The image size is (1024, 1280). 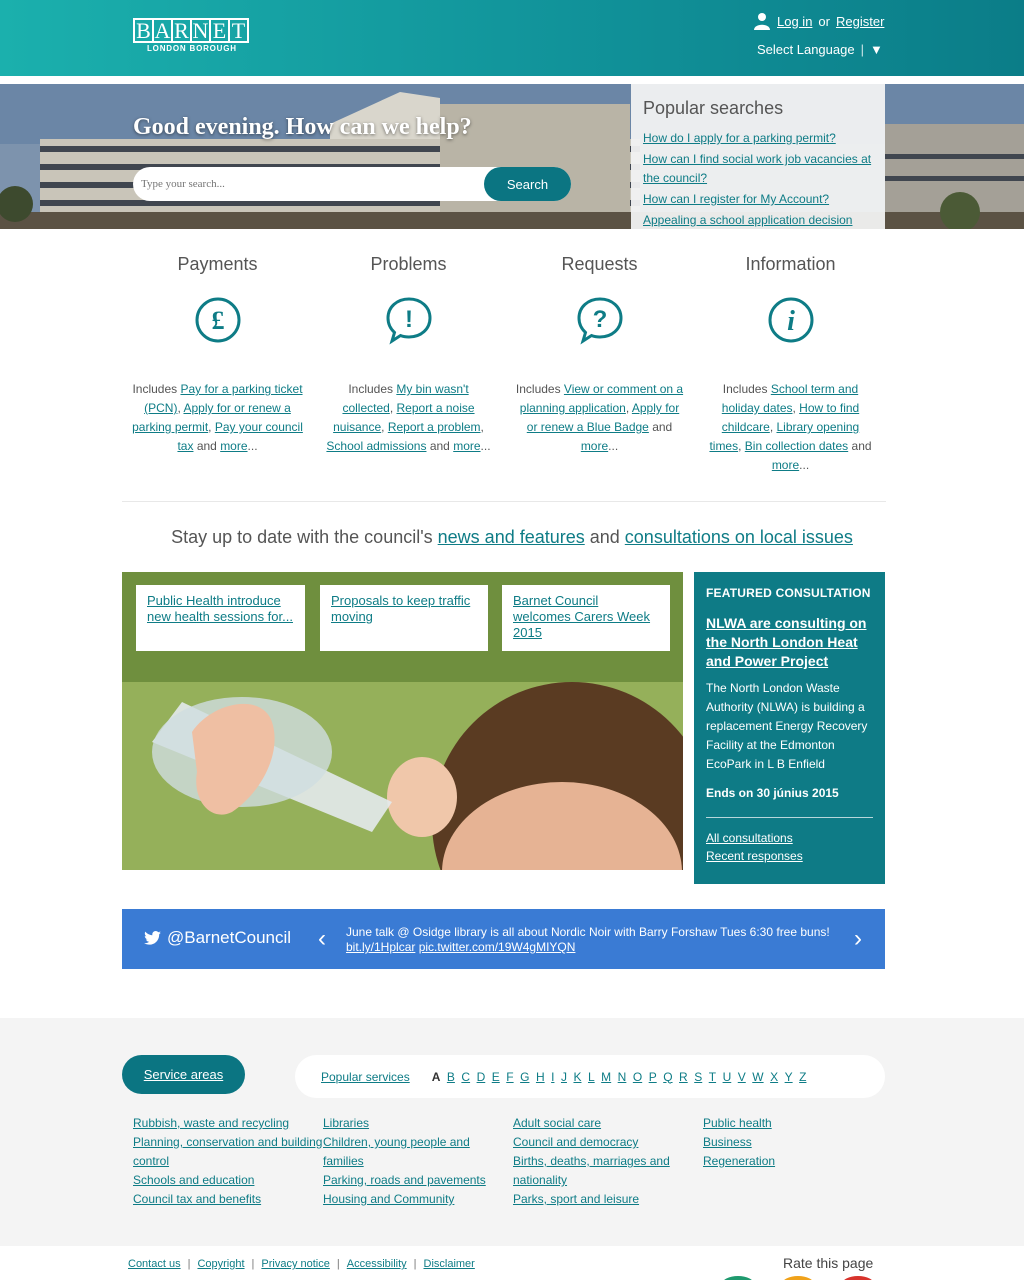 What do you see at coordinates (376, 446) in the screenshot?
I see `task-link: School admissions` at bounding box center [376, 446].